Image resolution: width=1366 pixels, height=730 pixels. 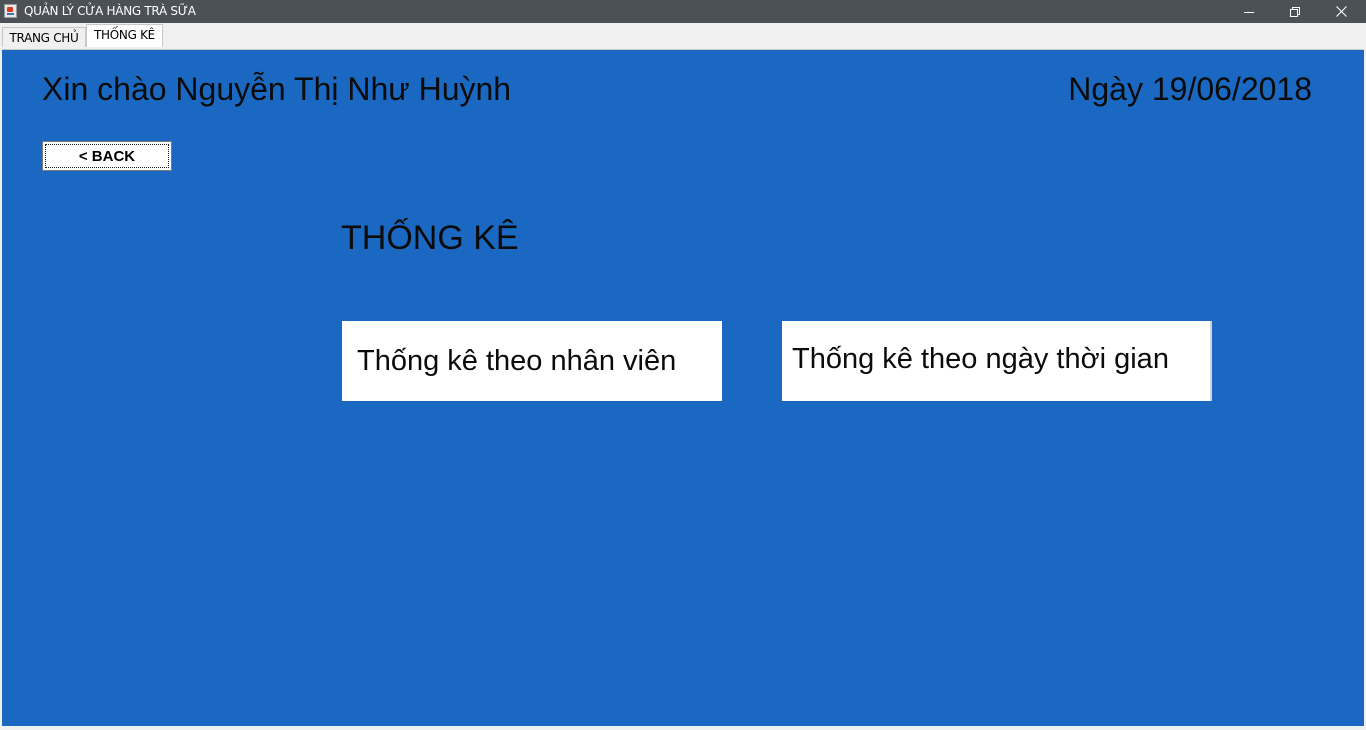 I want to click on greeting-text: Xin chào Nguyễn Thị Như Huỳnh, so click(x=277, y=89).